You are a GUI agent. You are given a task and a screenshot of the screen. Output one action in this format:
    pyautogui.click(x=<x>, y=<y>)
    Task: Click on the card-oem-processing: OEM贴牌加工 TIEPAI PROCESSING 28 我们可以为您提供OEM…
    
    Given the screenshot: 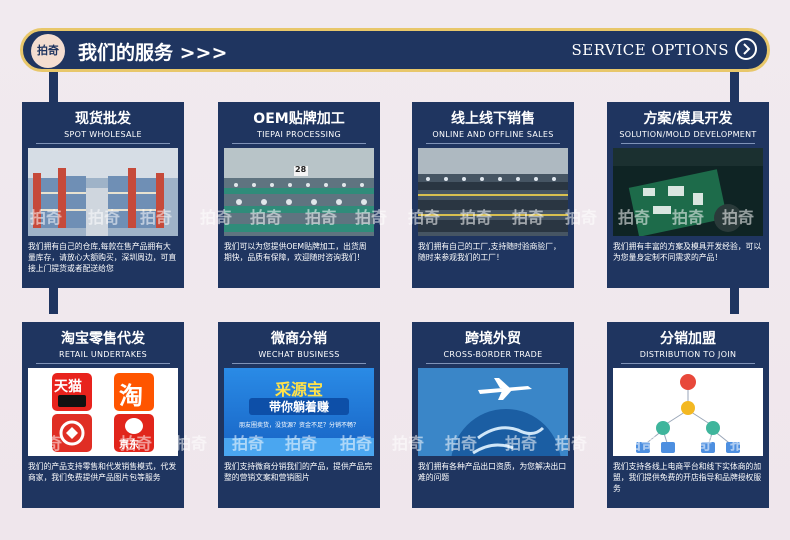 What is the action you would take?
    pyautogui.click(x=299, y=195)
    